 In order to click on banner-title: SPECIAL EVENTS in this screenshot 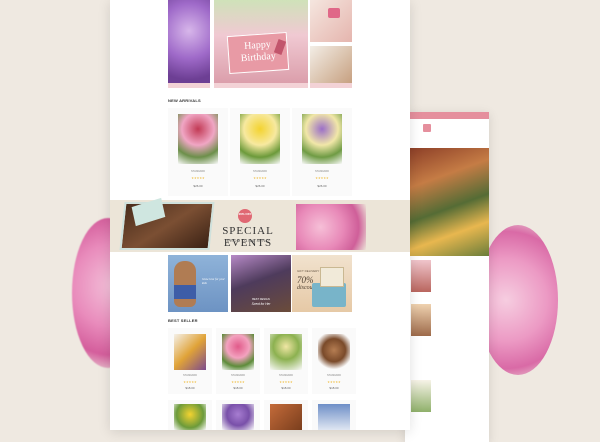, I will do `click(248, 237)`.